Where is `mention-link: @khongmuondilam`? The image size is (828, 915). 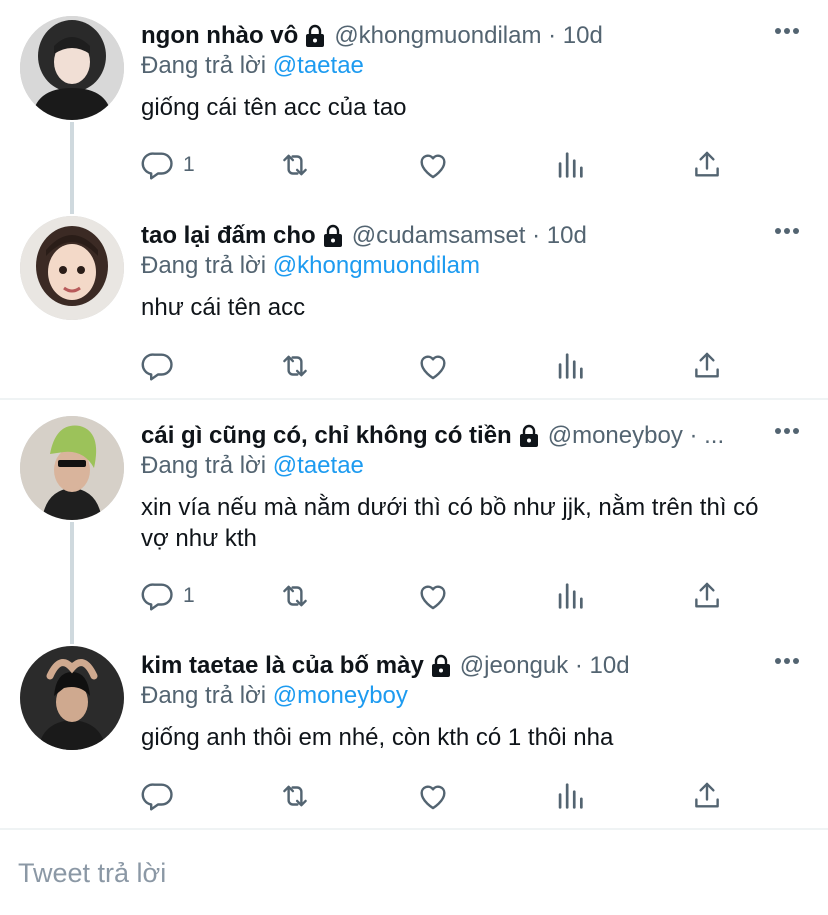
mention-link: @khongmuondilam is located at coordinates (376, 265).